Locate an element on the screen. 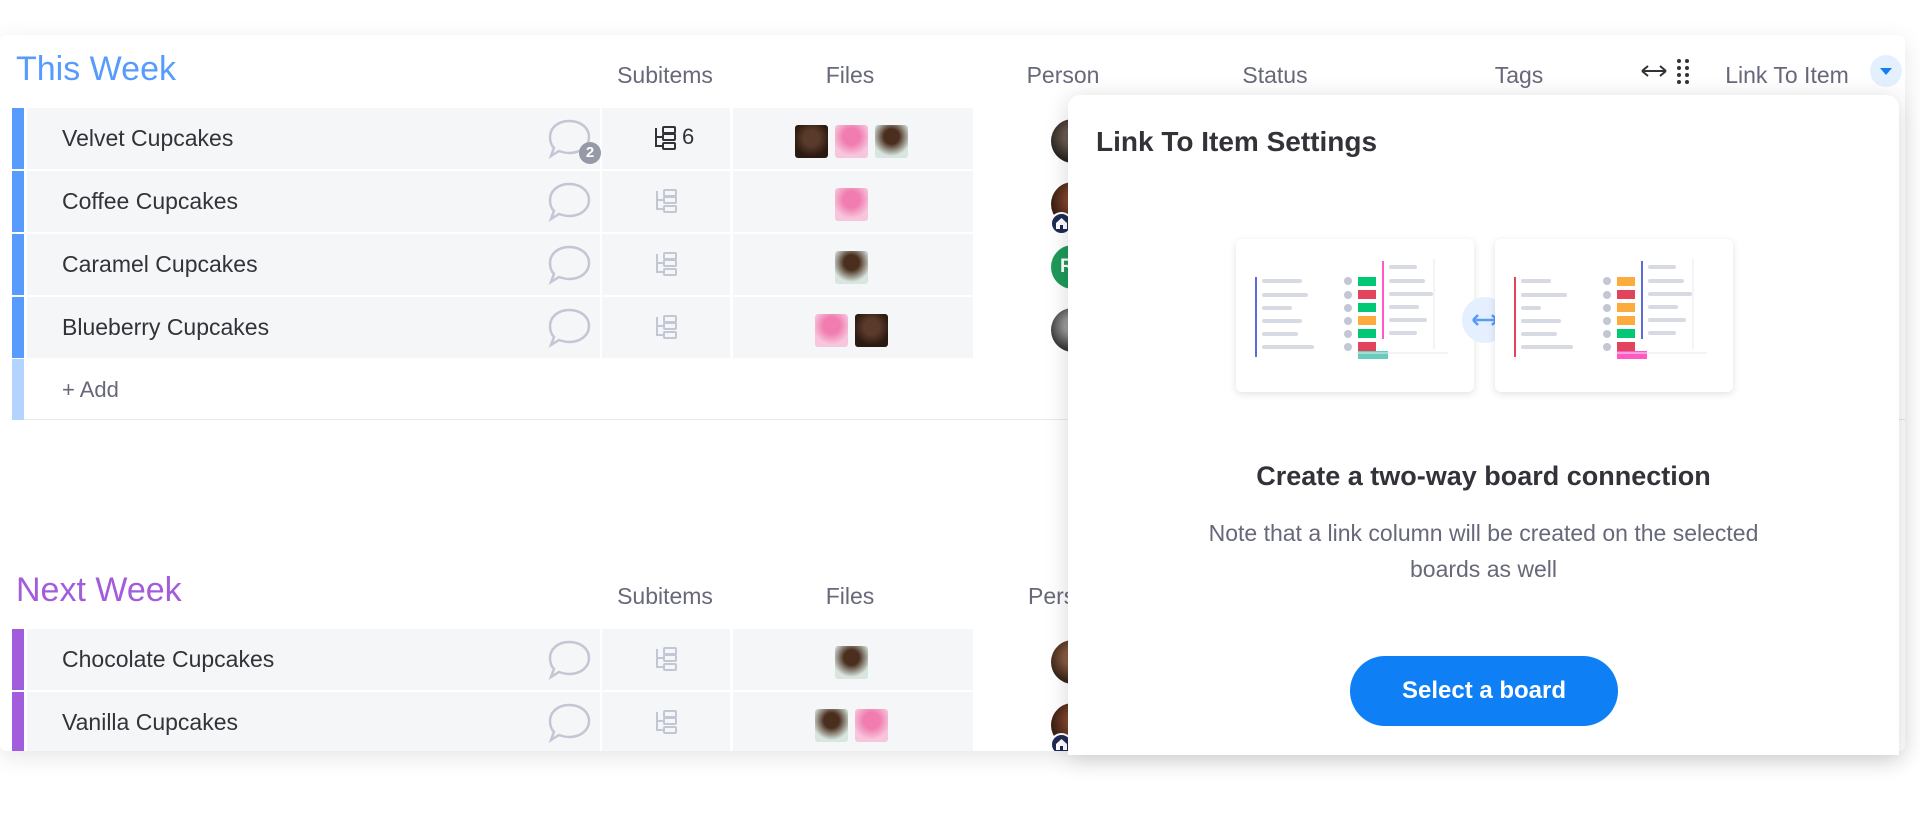 The width and height of the screenshot is (1920, 819). item-name: Velvet Cupcakes is located at coordinates (147, 138).